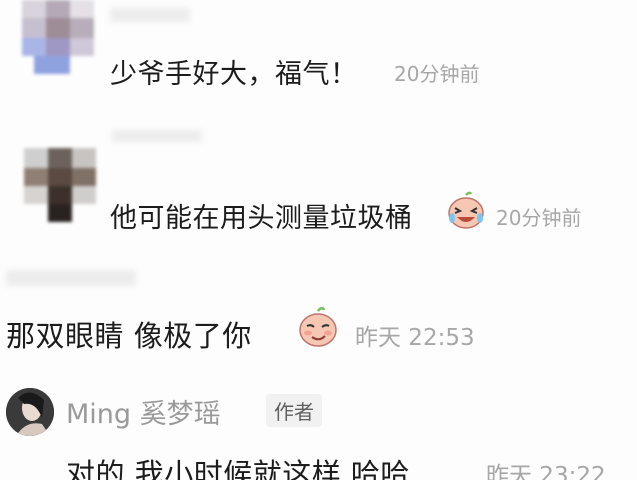  What do you see at coordinates (234, 74) in the screenshot?
I see `comment-text: 少爷手好大，福气！` at bounding box center [234, 74].